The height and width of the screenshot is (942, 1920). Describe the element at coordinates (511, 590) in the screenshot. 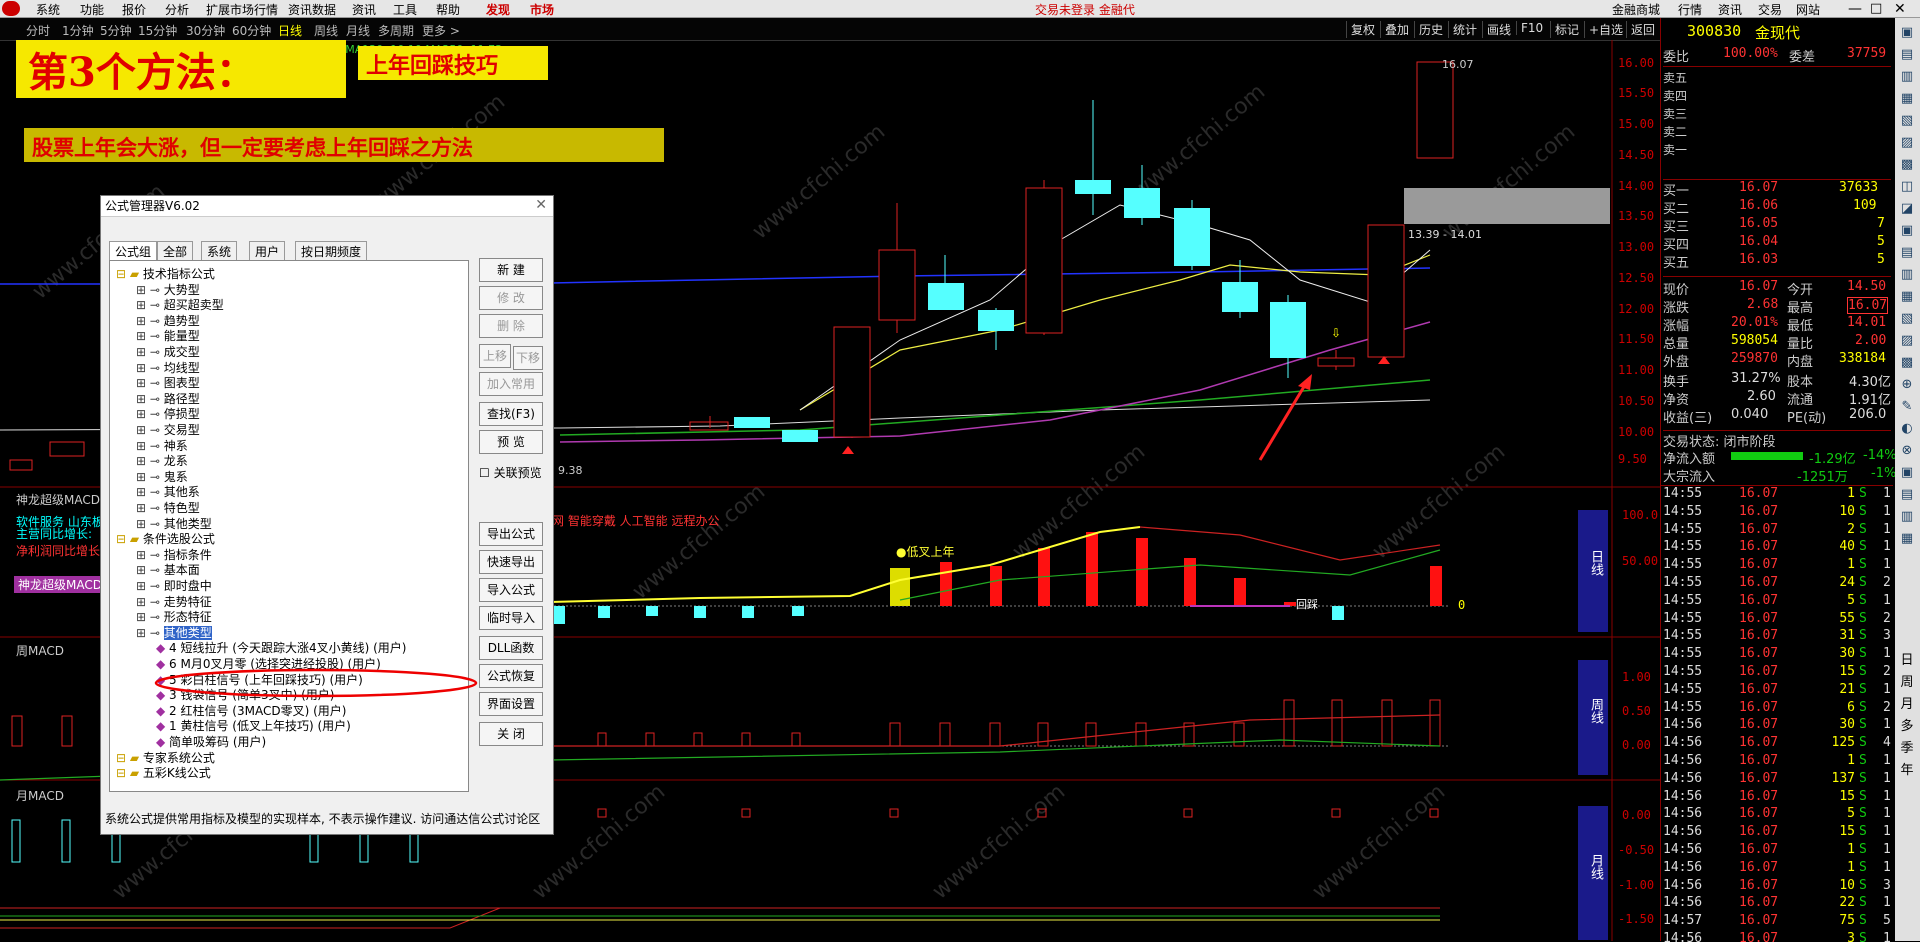

I see `dialog-button: 导入公式` at that location.